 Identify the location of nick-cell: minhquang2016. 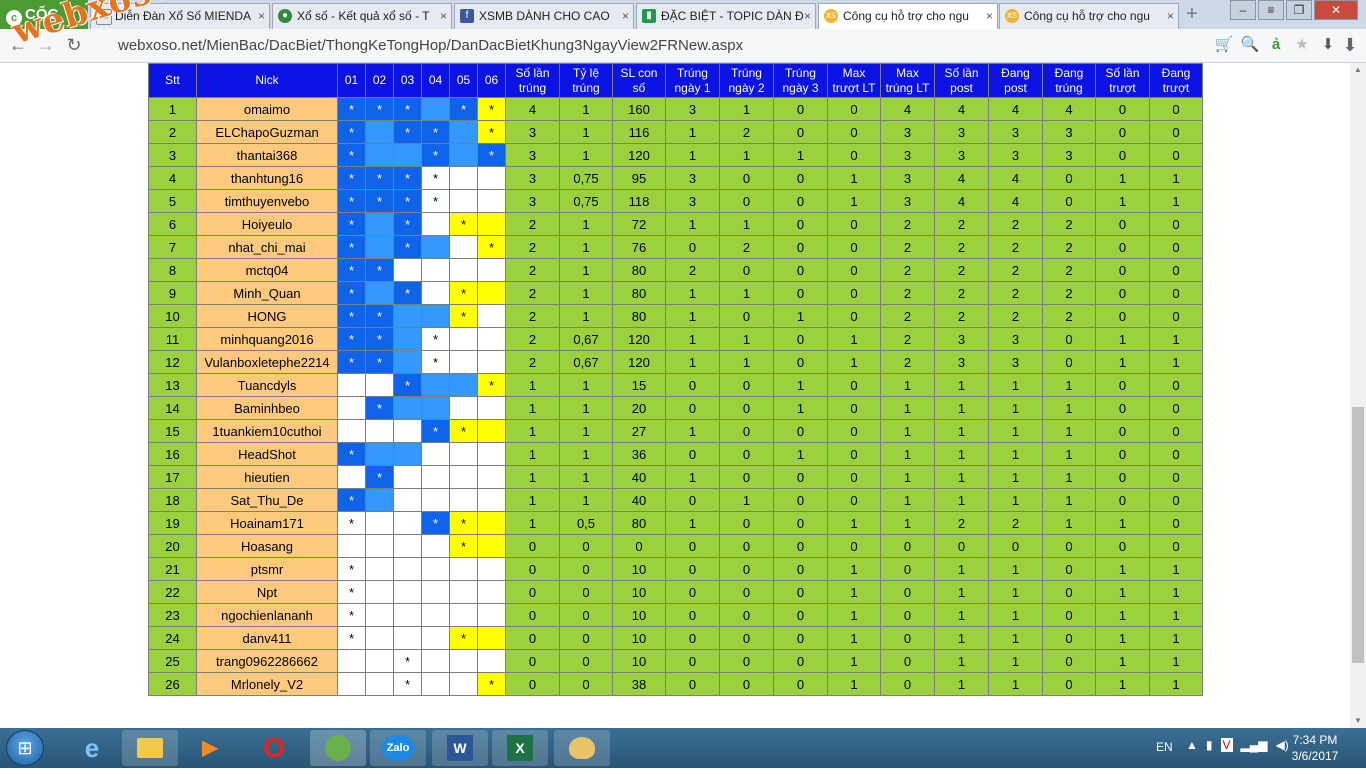
(267, 339).